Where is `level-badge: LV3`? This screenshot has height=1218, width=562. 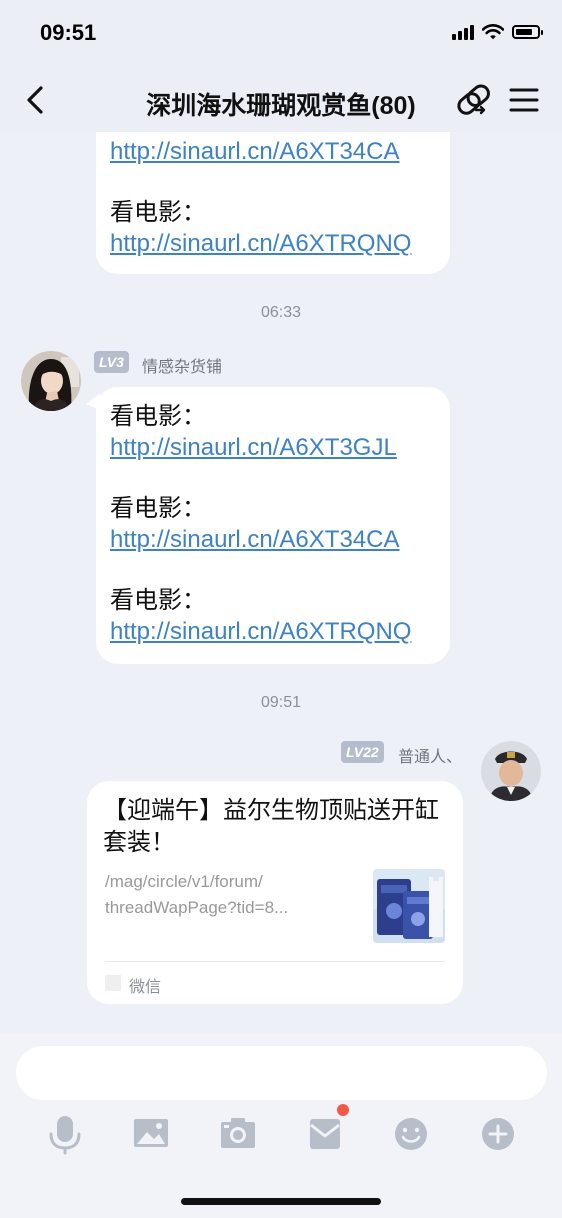
level-badge: LV3 is located at coordinates (111, 362).